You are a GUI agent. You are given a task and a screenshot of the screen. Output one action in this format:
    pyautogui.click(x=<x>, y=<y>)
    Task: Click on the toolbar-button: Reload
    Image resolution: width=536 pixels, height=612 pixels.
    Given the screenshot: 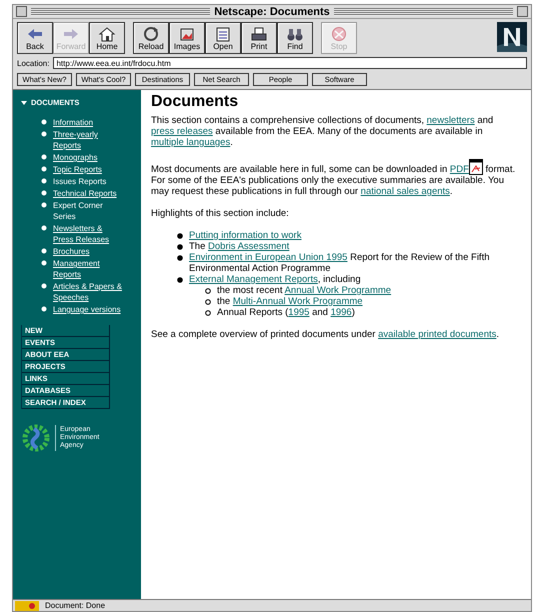 What is the action you would take?
    pyautogui.click(x=151, y=38)
    